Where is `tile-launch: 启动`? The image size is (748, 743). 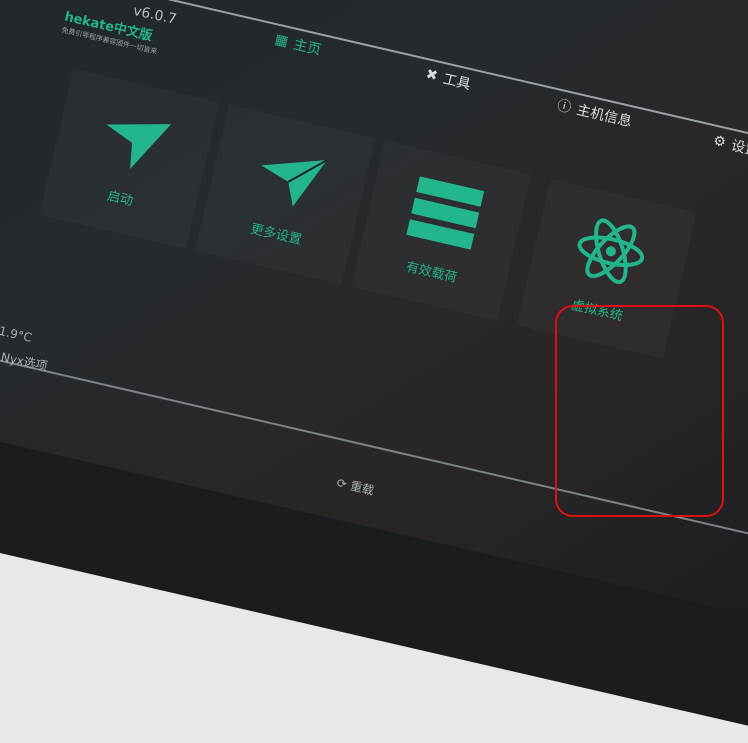
tile-launch: 启动 is located at coordinates (129, 159).